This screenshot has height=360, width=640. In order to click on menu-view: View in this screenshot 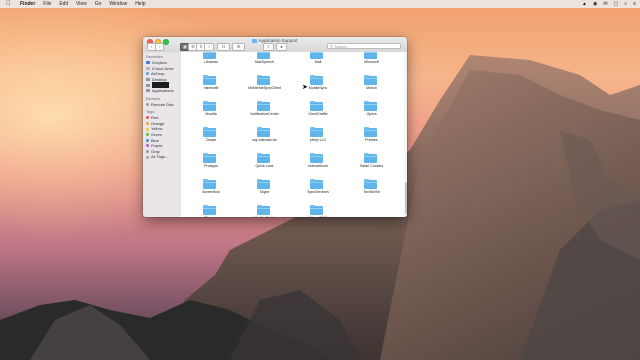, I will do `click(81, 4)`.